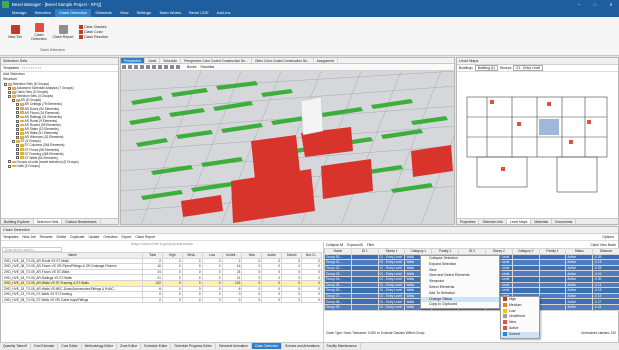  Describe the element at coordinates (505, 299) in the screenshot. I see `status-color-icon` at that location.